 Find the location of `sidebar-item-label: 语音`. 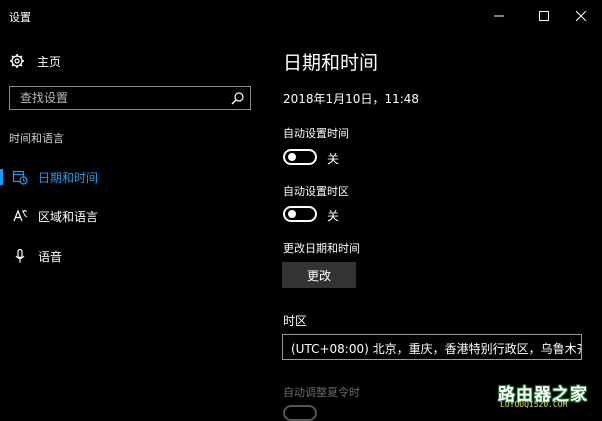

sidebar-item-label: 语音 is located at coordinates (50, 257).